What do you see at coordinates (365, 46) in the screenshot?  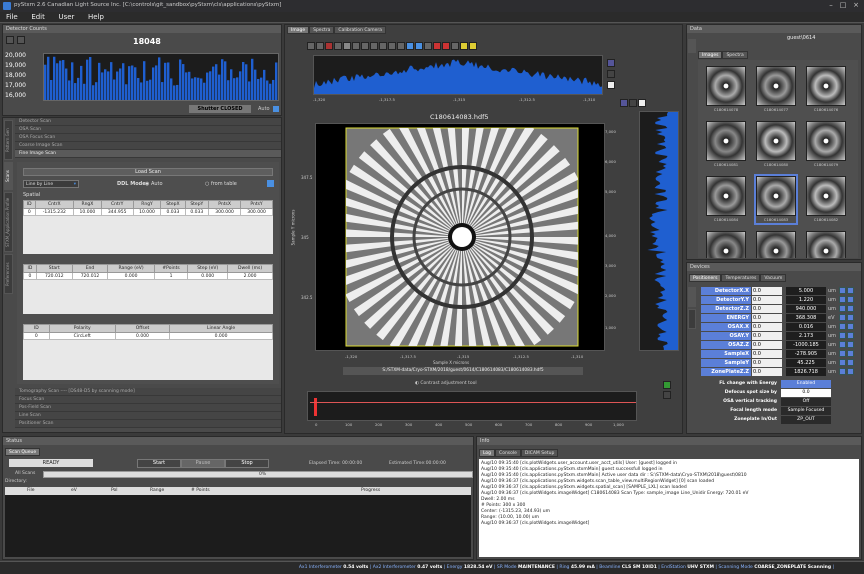 I see `roi-icon` at bounding box center [365, 46].